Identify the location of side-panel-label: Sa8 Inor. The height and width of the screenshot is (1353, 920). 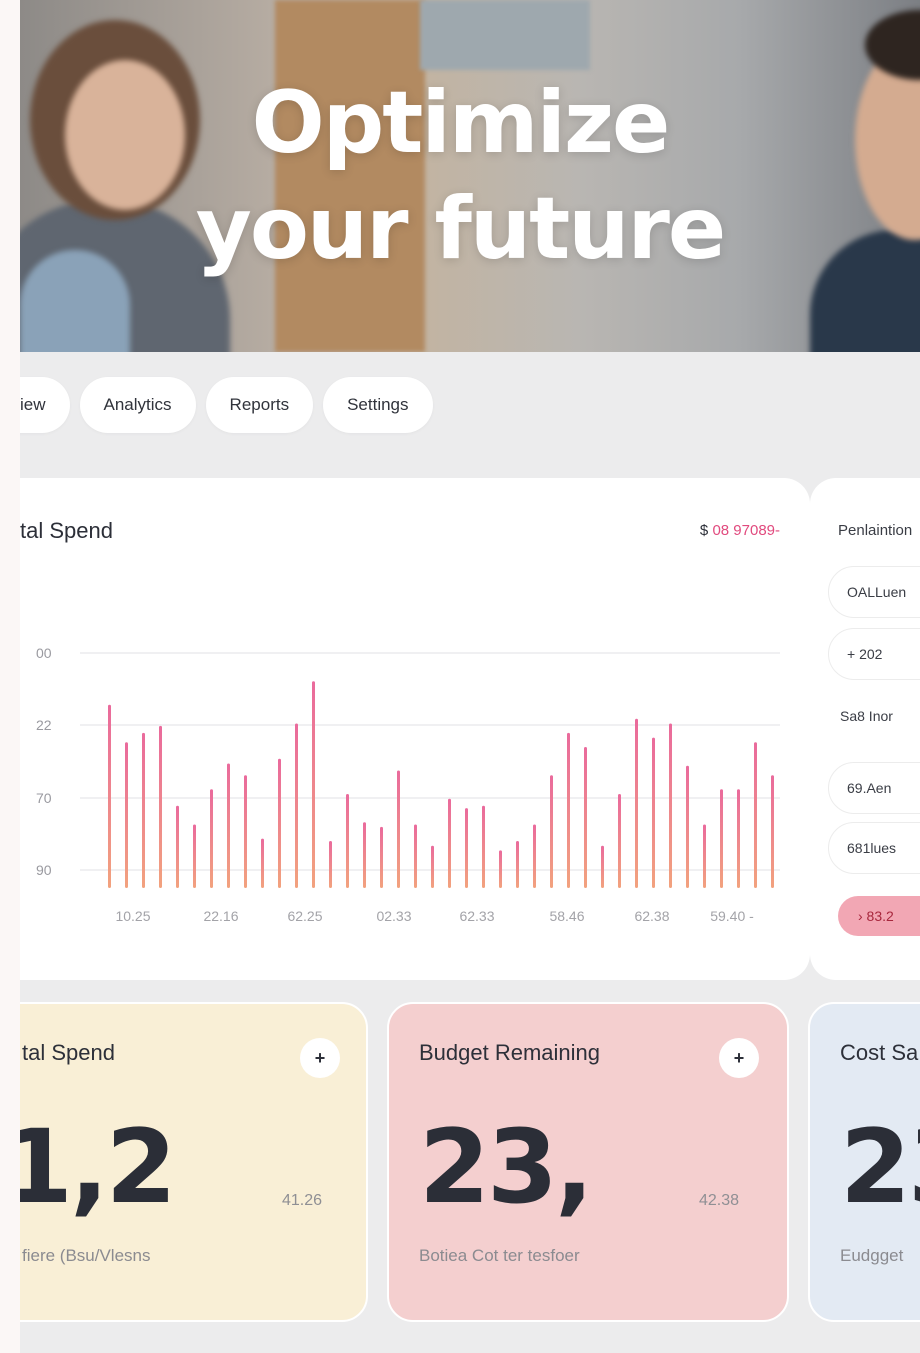
(866, 716).